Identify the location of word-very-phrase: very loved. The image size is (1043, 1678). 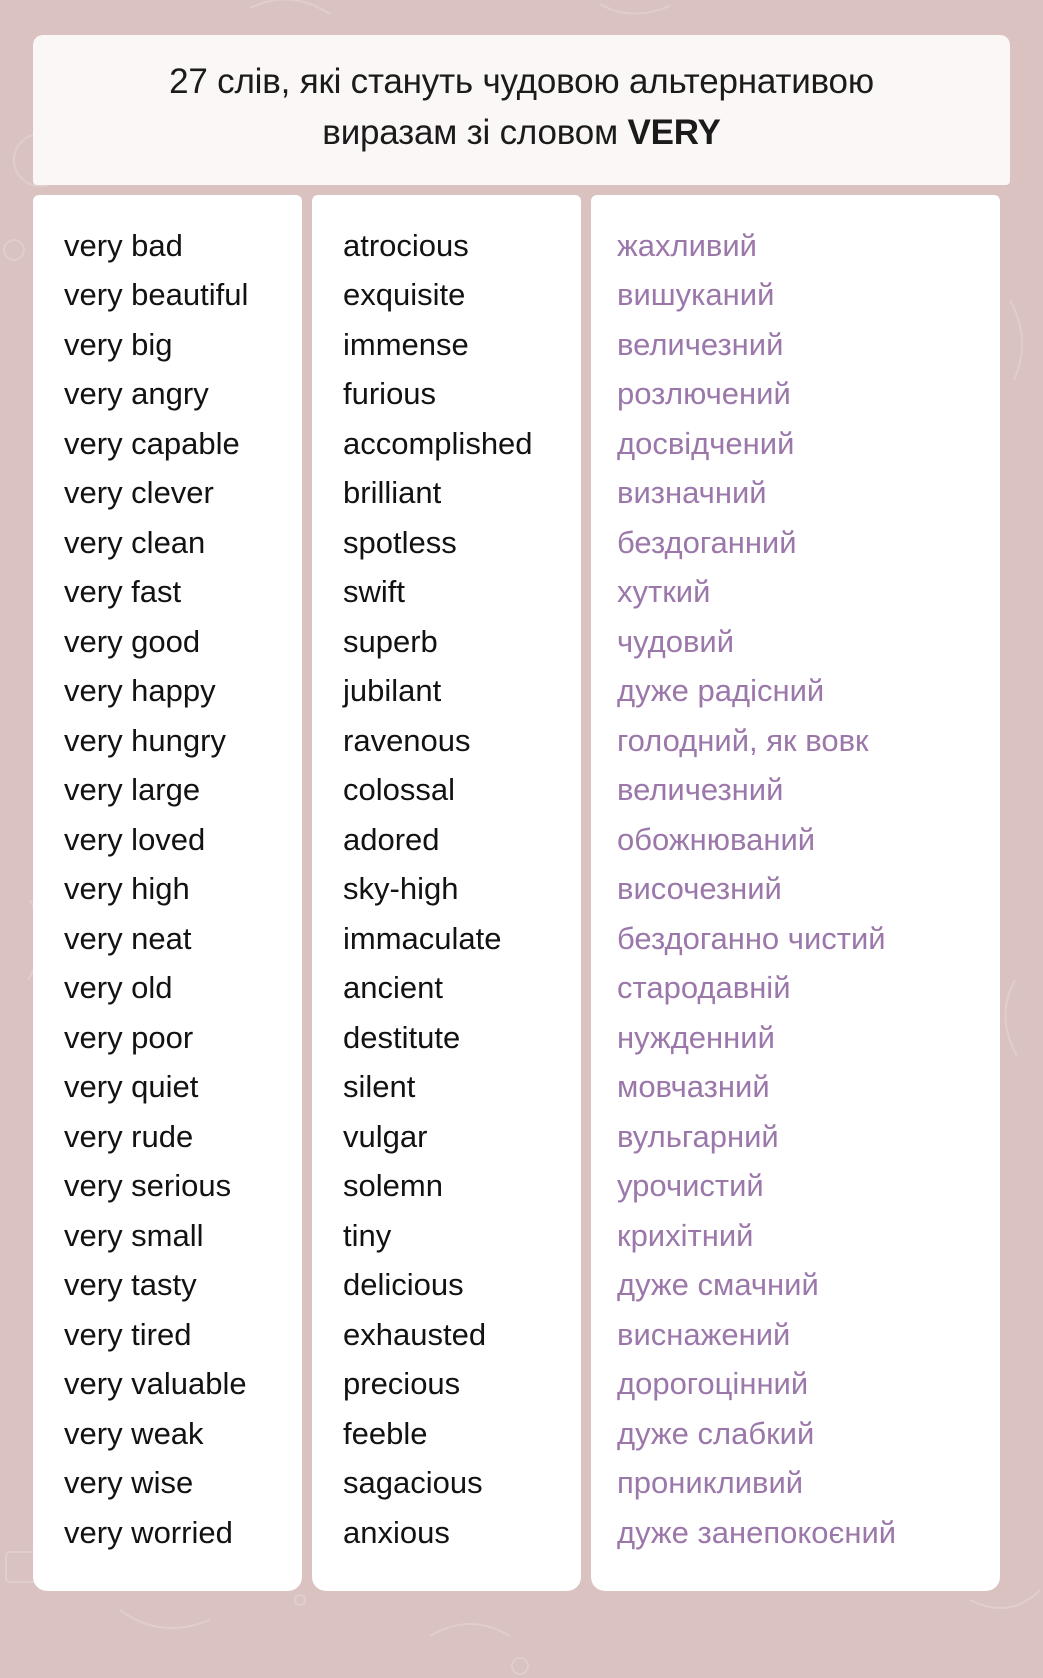
(135, 839).